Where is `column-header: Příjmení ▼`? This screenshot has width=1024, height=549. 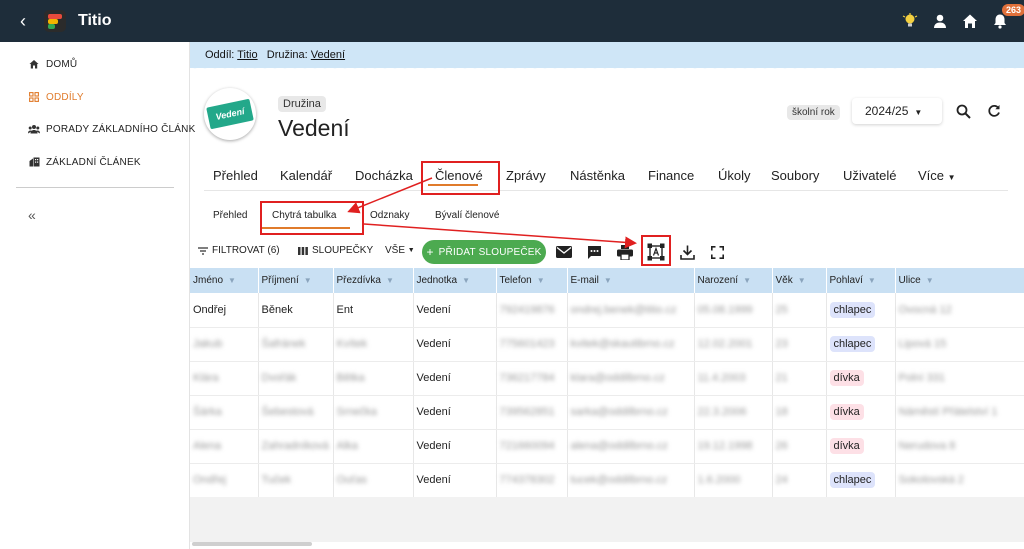
column-header: Příjmení ▼ is located at coordinates (296, 280).